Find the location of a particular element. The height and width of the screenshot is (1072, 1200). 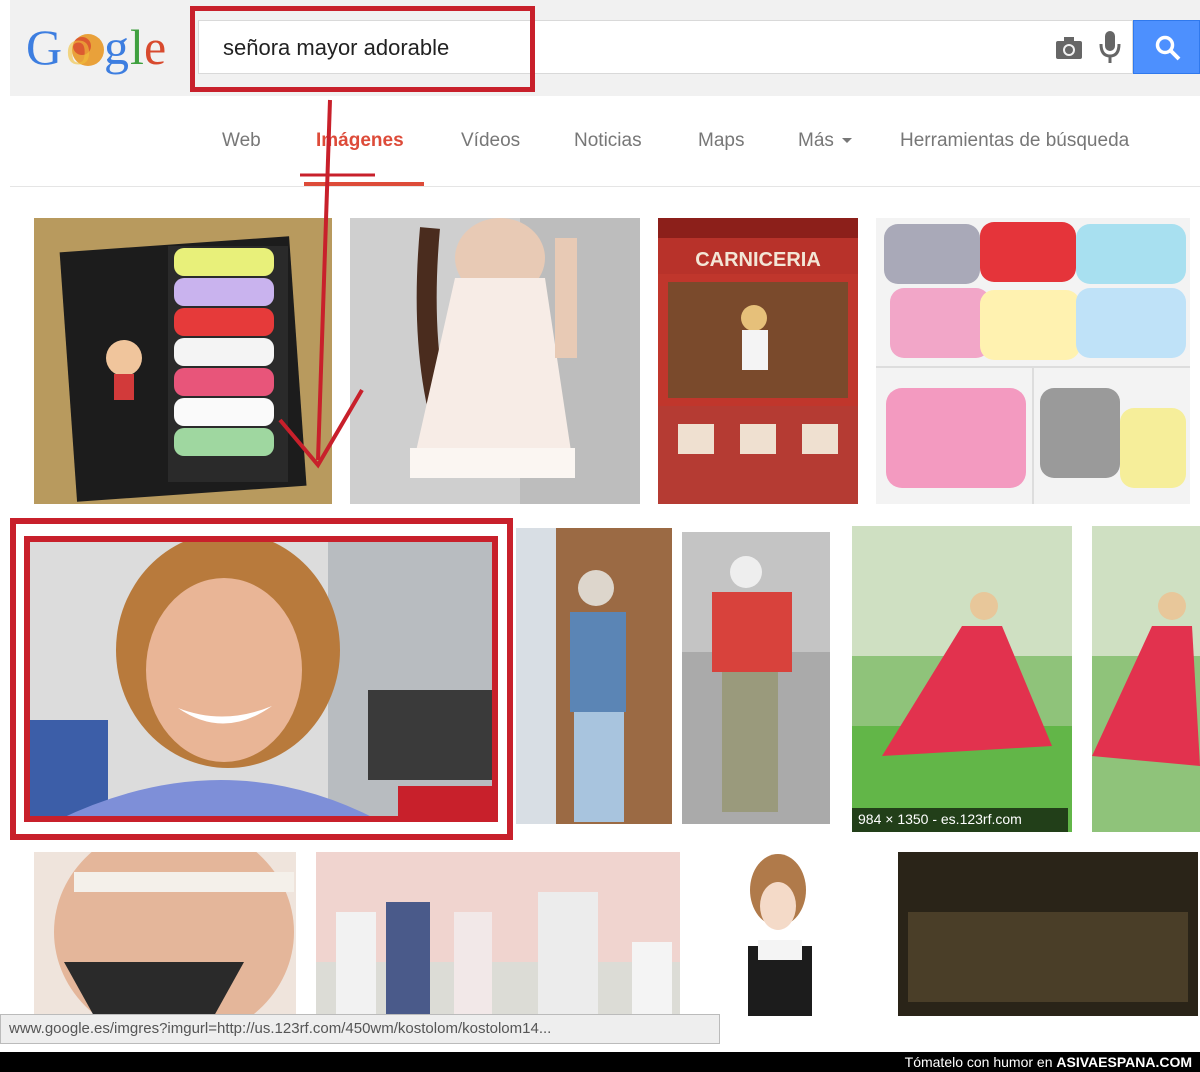

tab-search-tools: Herramientas de búsqueda is located at coordinates (1014, 141).